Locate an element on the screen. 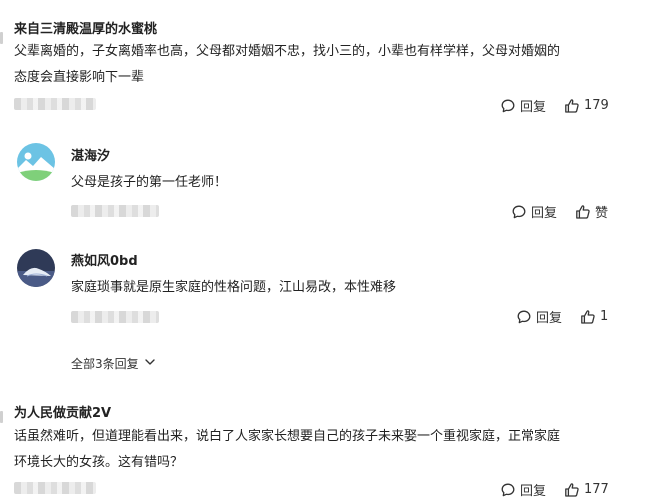 The width and height of the screenshot is (659, 499). reply-text: 家庭琐事就是原生家庭的性格问题，江山易改，本性难移 is located at coordinates (234, 287).